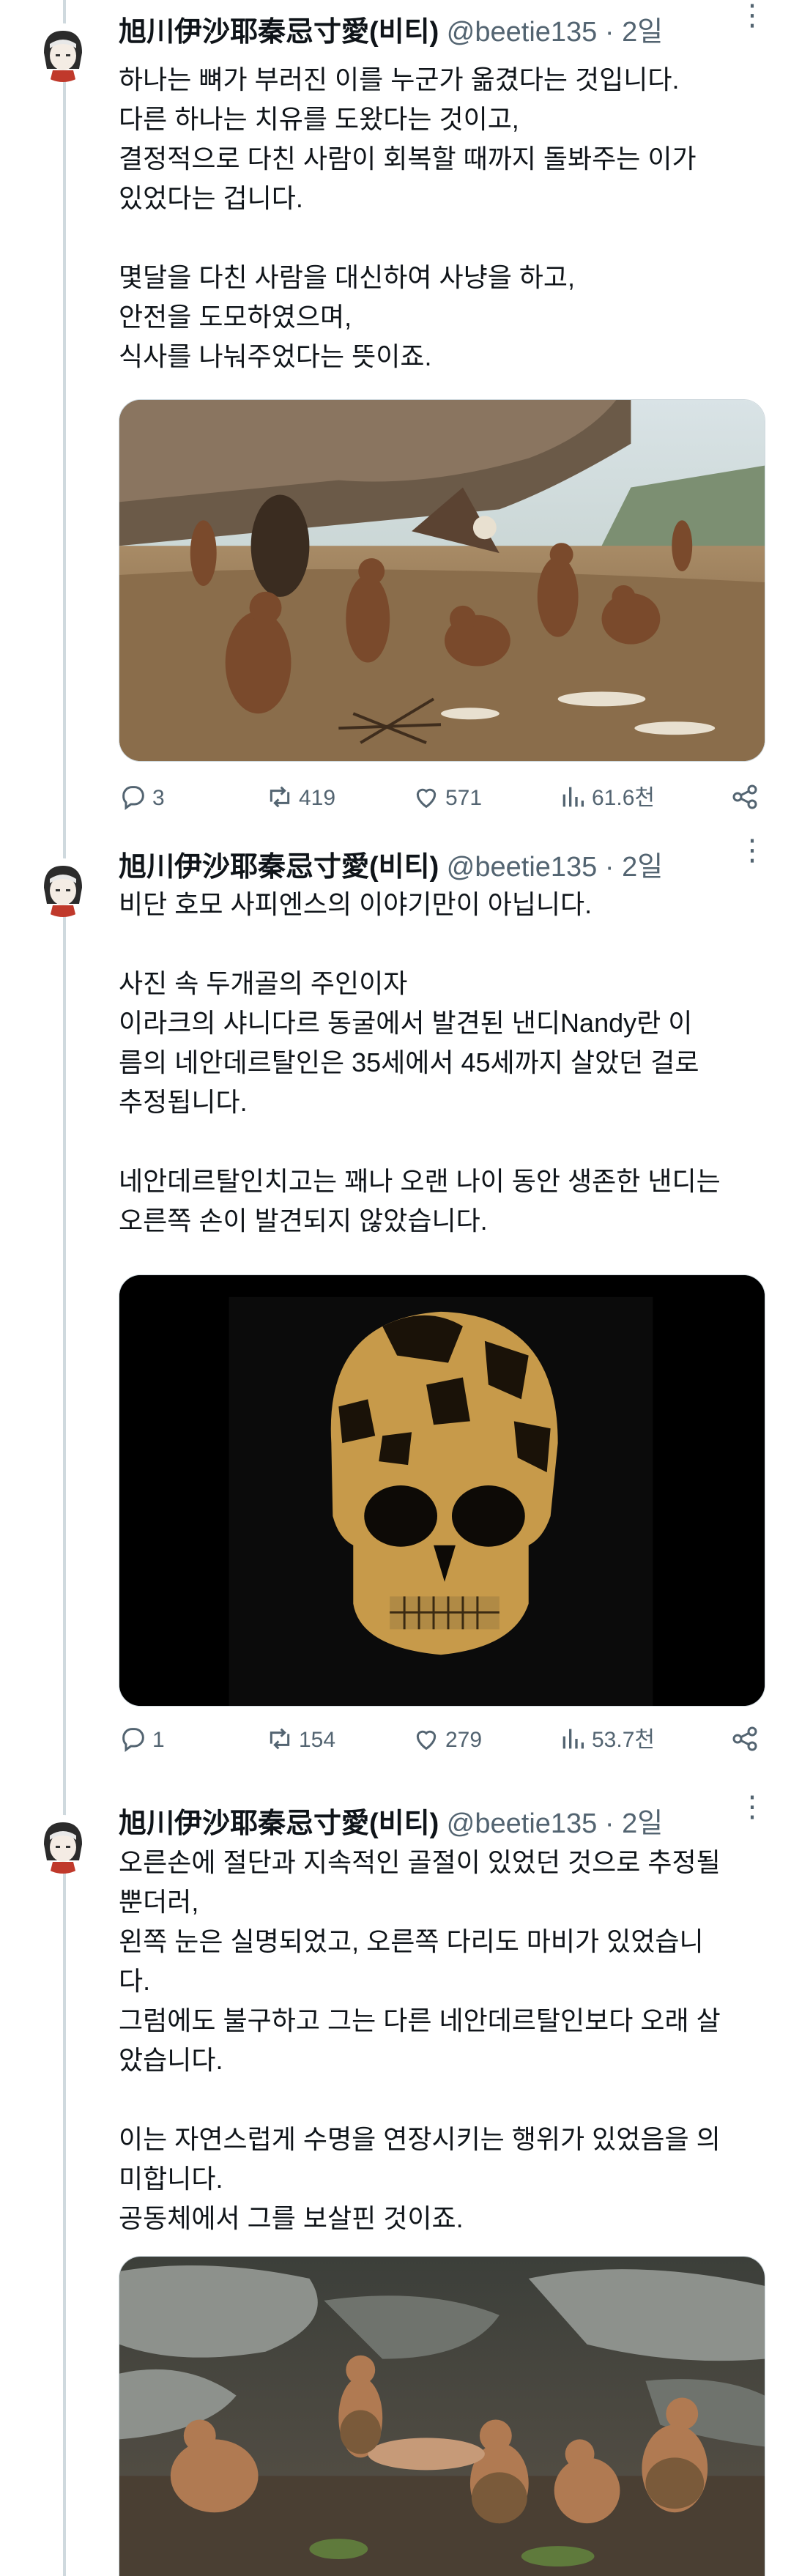 This screenshot has height=2576, width=791. I want to click on text-line: 뿐더러,, so click(159, 1902).